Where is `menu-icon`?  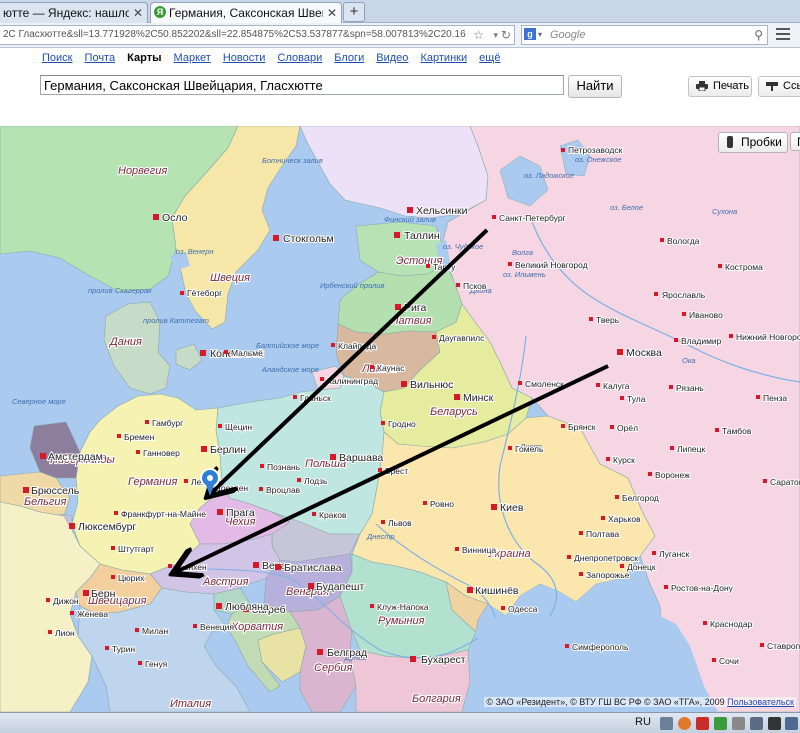 menu-icon is located at coordinates (783, 34).